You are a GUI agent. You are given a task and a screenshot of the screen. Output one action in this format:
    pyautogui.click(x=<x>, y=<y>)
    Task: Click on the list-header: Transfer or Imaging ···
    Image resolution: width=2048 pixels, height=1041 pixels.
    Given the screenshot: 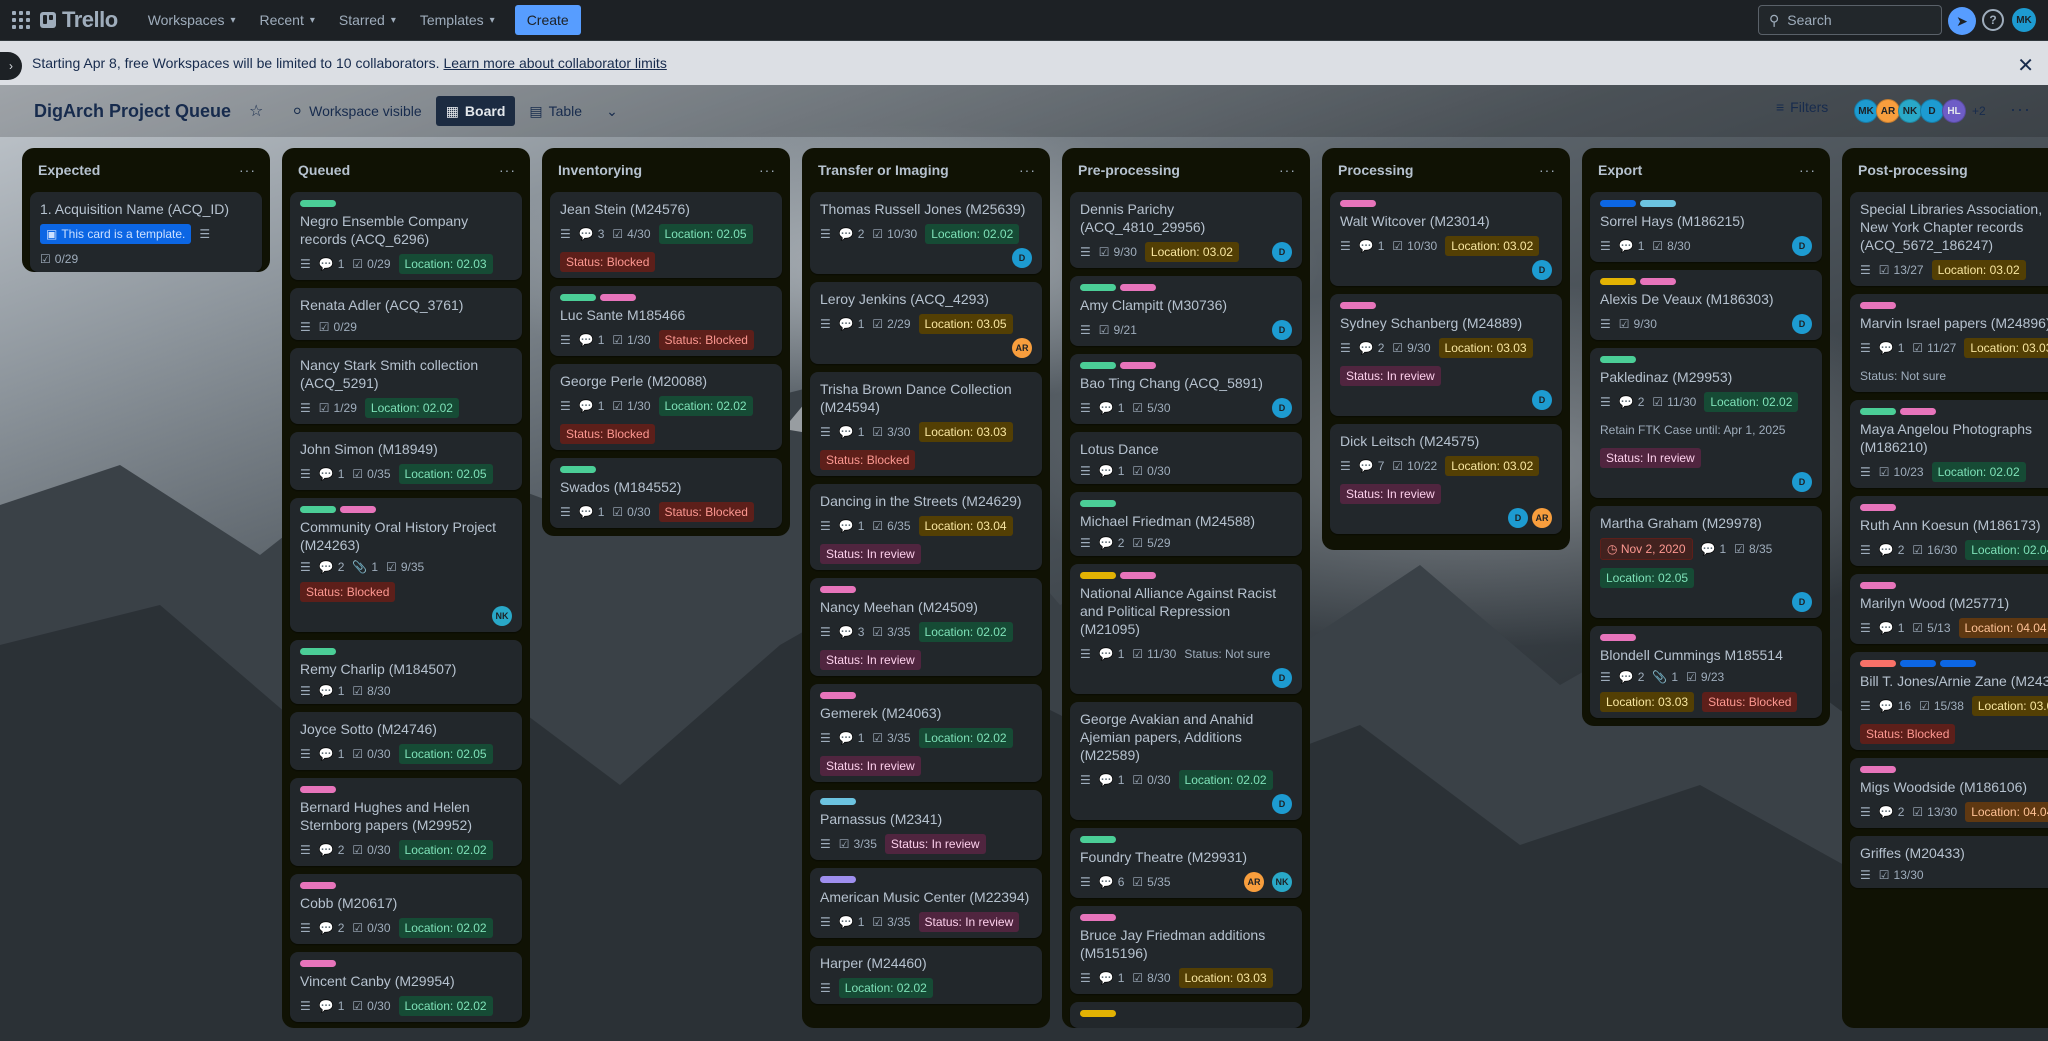 What is the action you would take?
    pyautogui.click(x=926, y=170)
    